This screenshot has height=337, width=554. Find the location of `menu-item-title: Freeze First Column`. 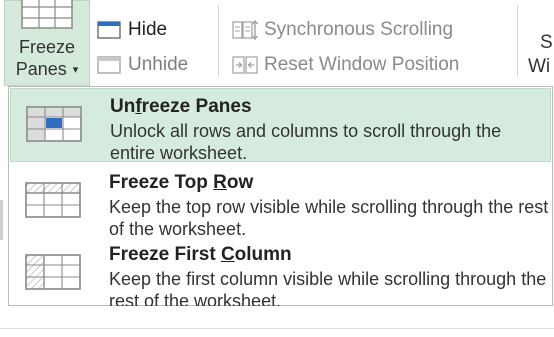

menu-item-title: Freeze First Column is located at coordinates (200, 255).